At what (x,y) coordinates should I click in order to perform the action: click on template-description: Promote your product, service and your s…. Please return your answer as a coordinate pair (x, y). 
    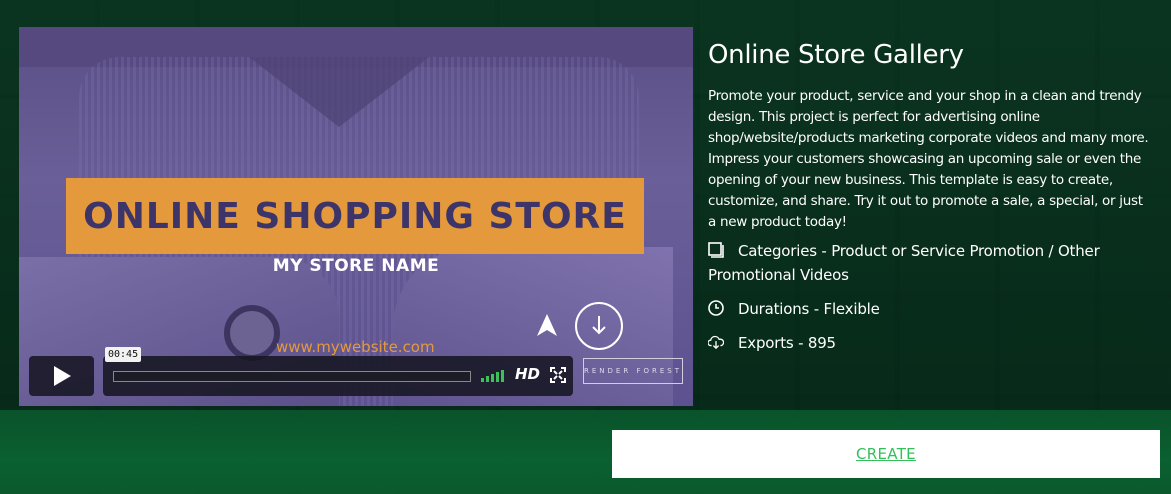
    Looking at the image, I should click on (928, 159).